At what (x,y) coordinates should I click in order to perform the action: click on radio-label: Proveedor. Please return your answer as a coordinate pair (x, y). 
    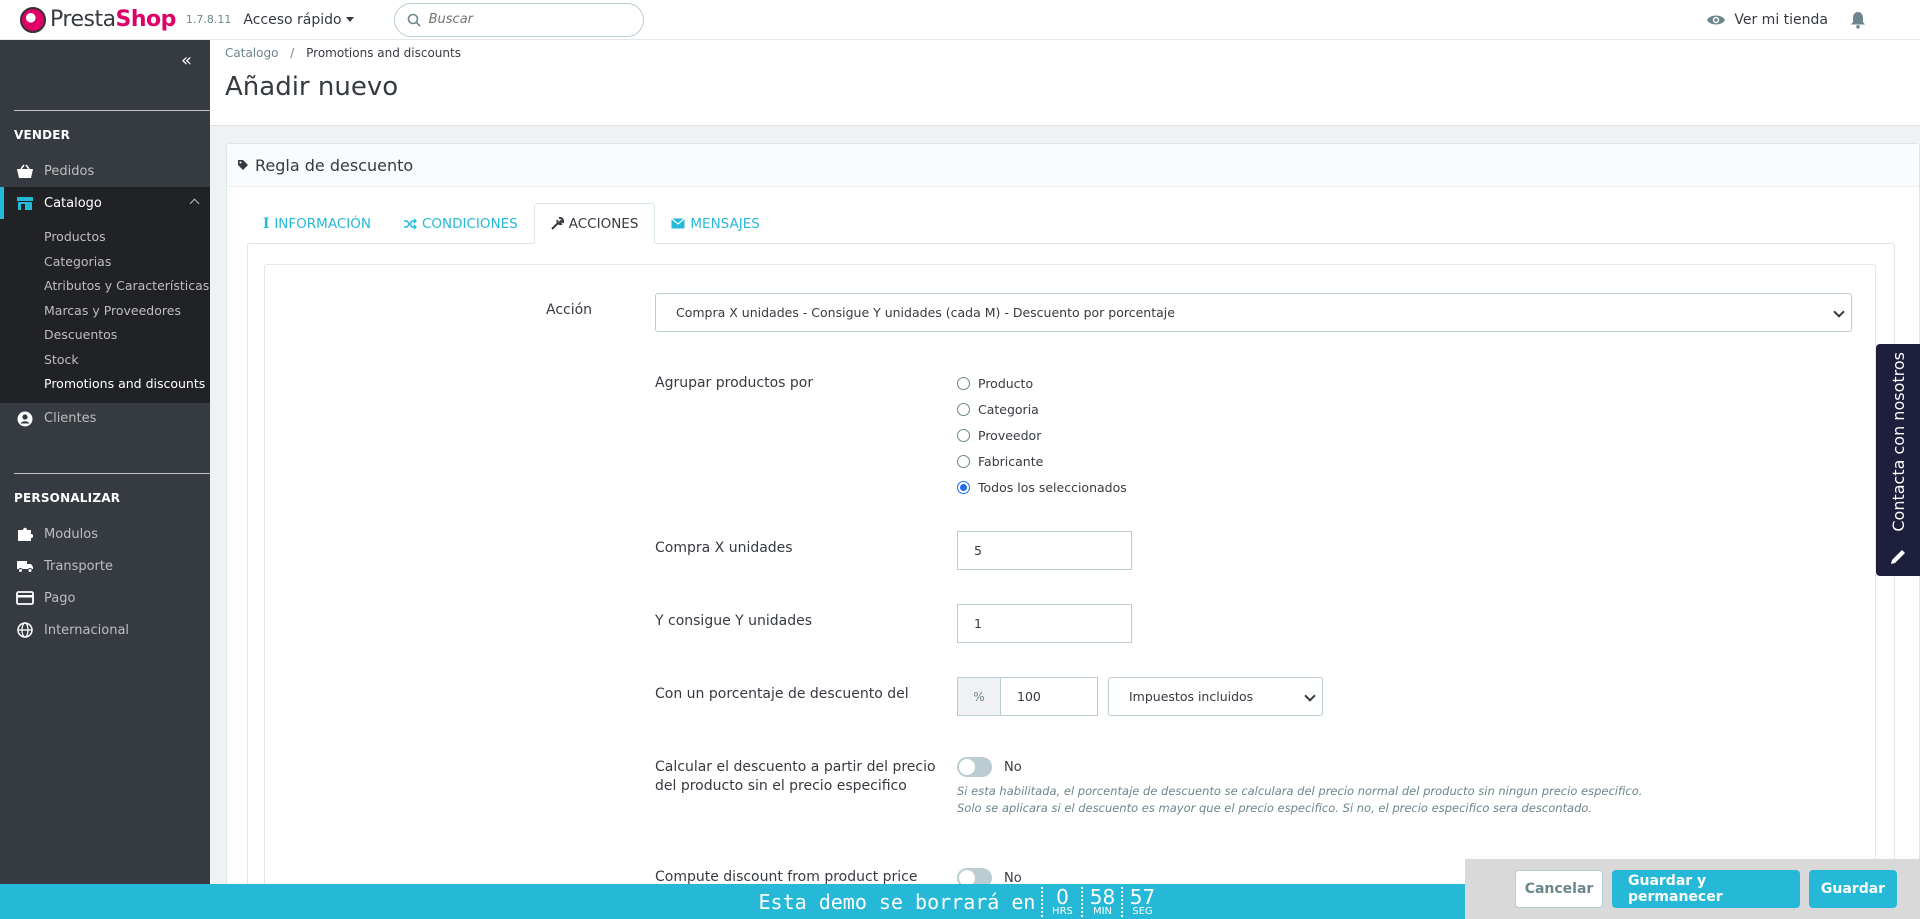
    Looking at the image, I should click on (1010, 435).